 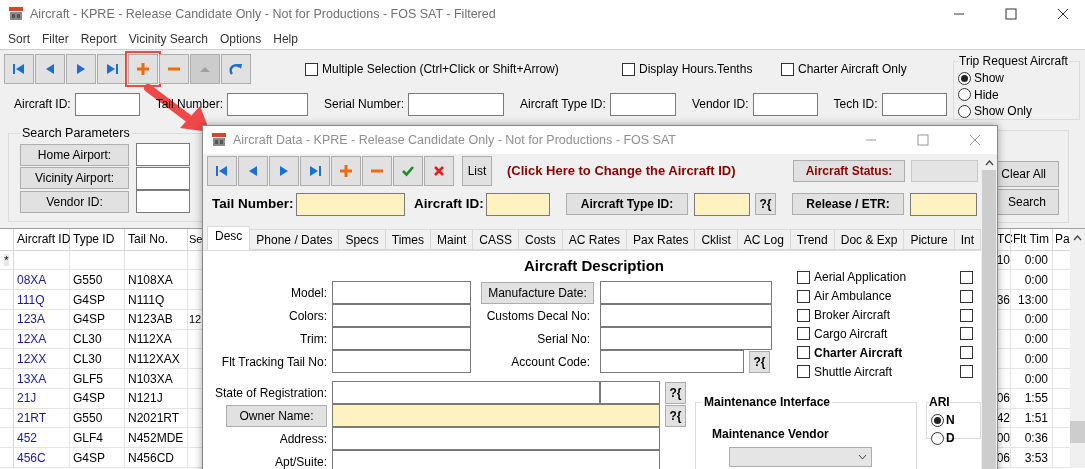 What do you see at coordinates (1063, 14) in the screenshot?
I see `close-icon` at bounding box center [1063, 14].